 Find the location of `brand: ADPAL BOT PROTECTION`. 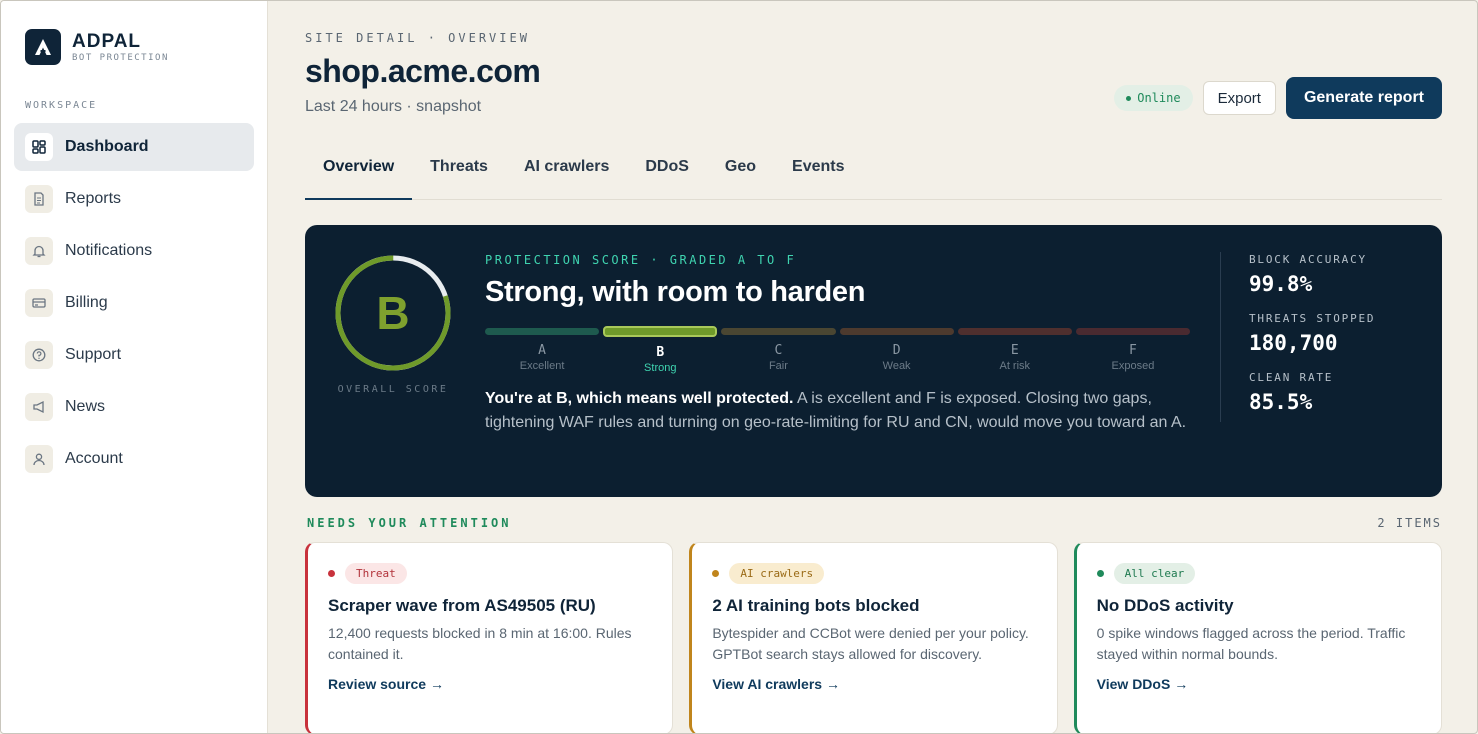

brand: ADPAL BOT PROTECTION is located at coordinates (134, 47).